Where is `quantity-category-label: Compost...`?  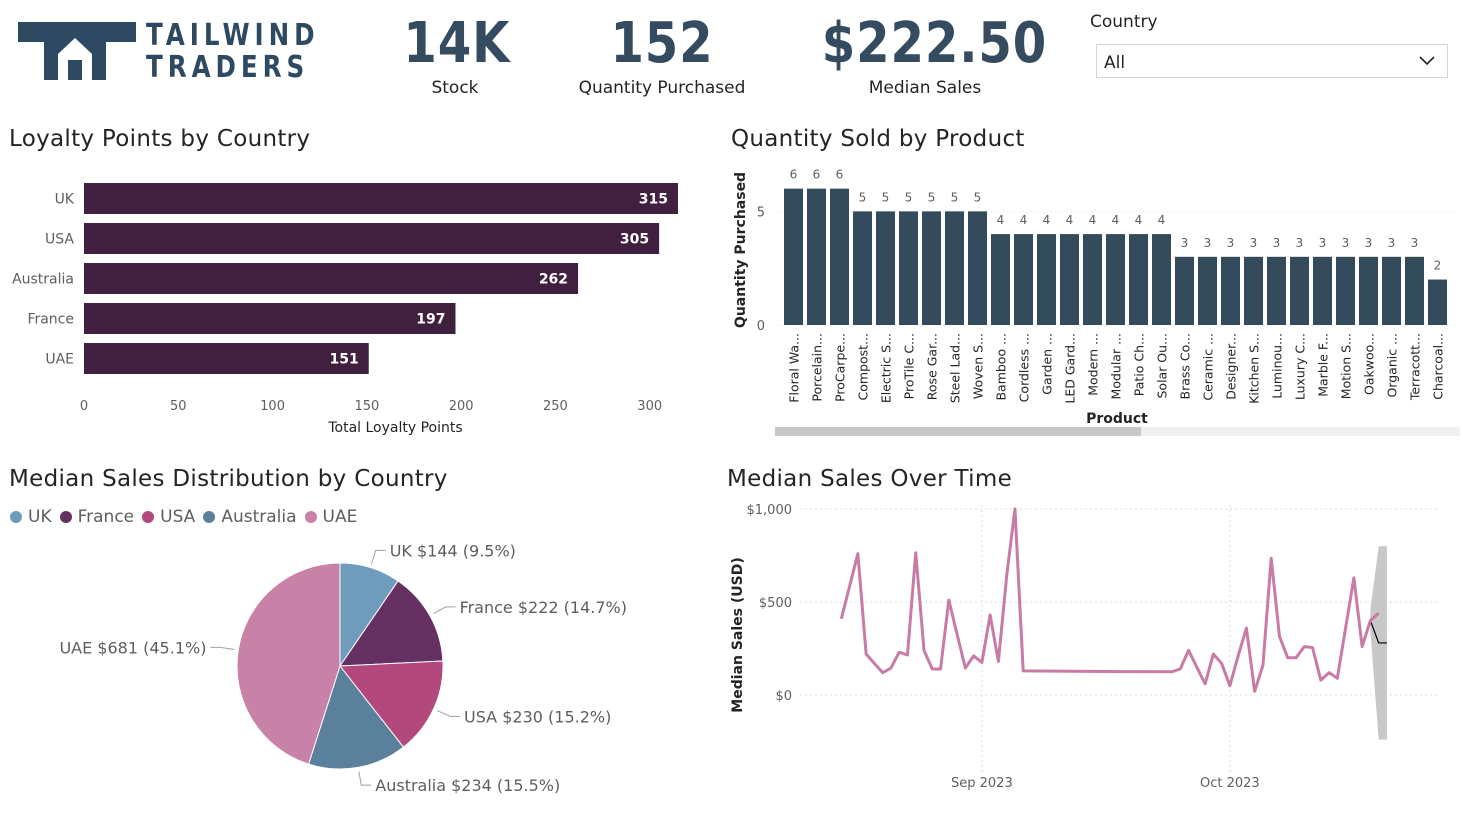
quantity-category-label: Compost... is located at coordinates (863, 366).